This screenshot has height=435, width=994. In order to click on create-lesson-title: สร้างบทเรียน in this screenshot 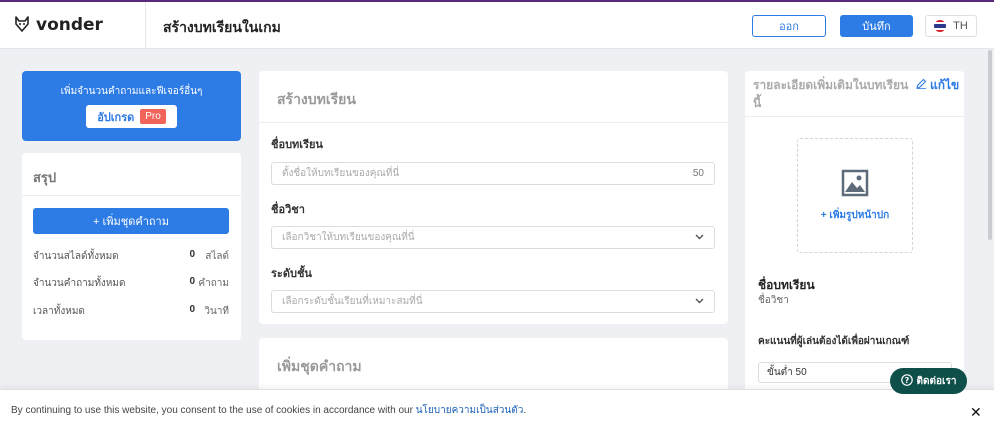, I will do `click(316, 99)`.